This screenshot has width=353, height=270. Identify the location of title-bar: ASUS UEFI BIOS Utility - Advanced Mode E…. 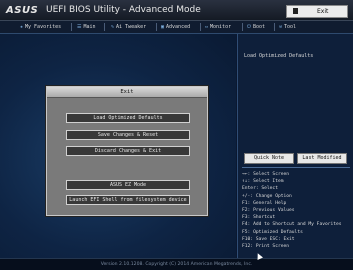
(176, 10).